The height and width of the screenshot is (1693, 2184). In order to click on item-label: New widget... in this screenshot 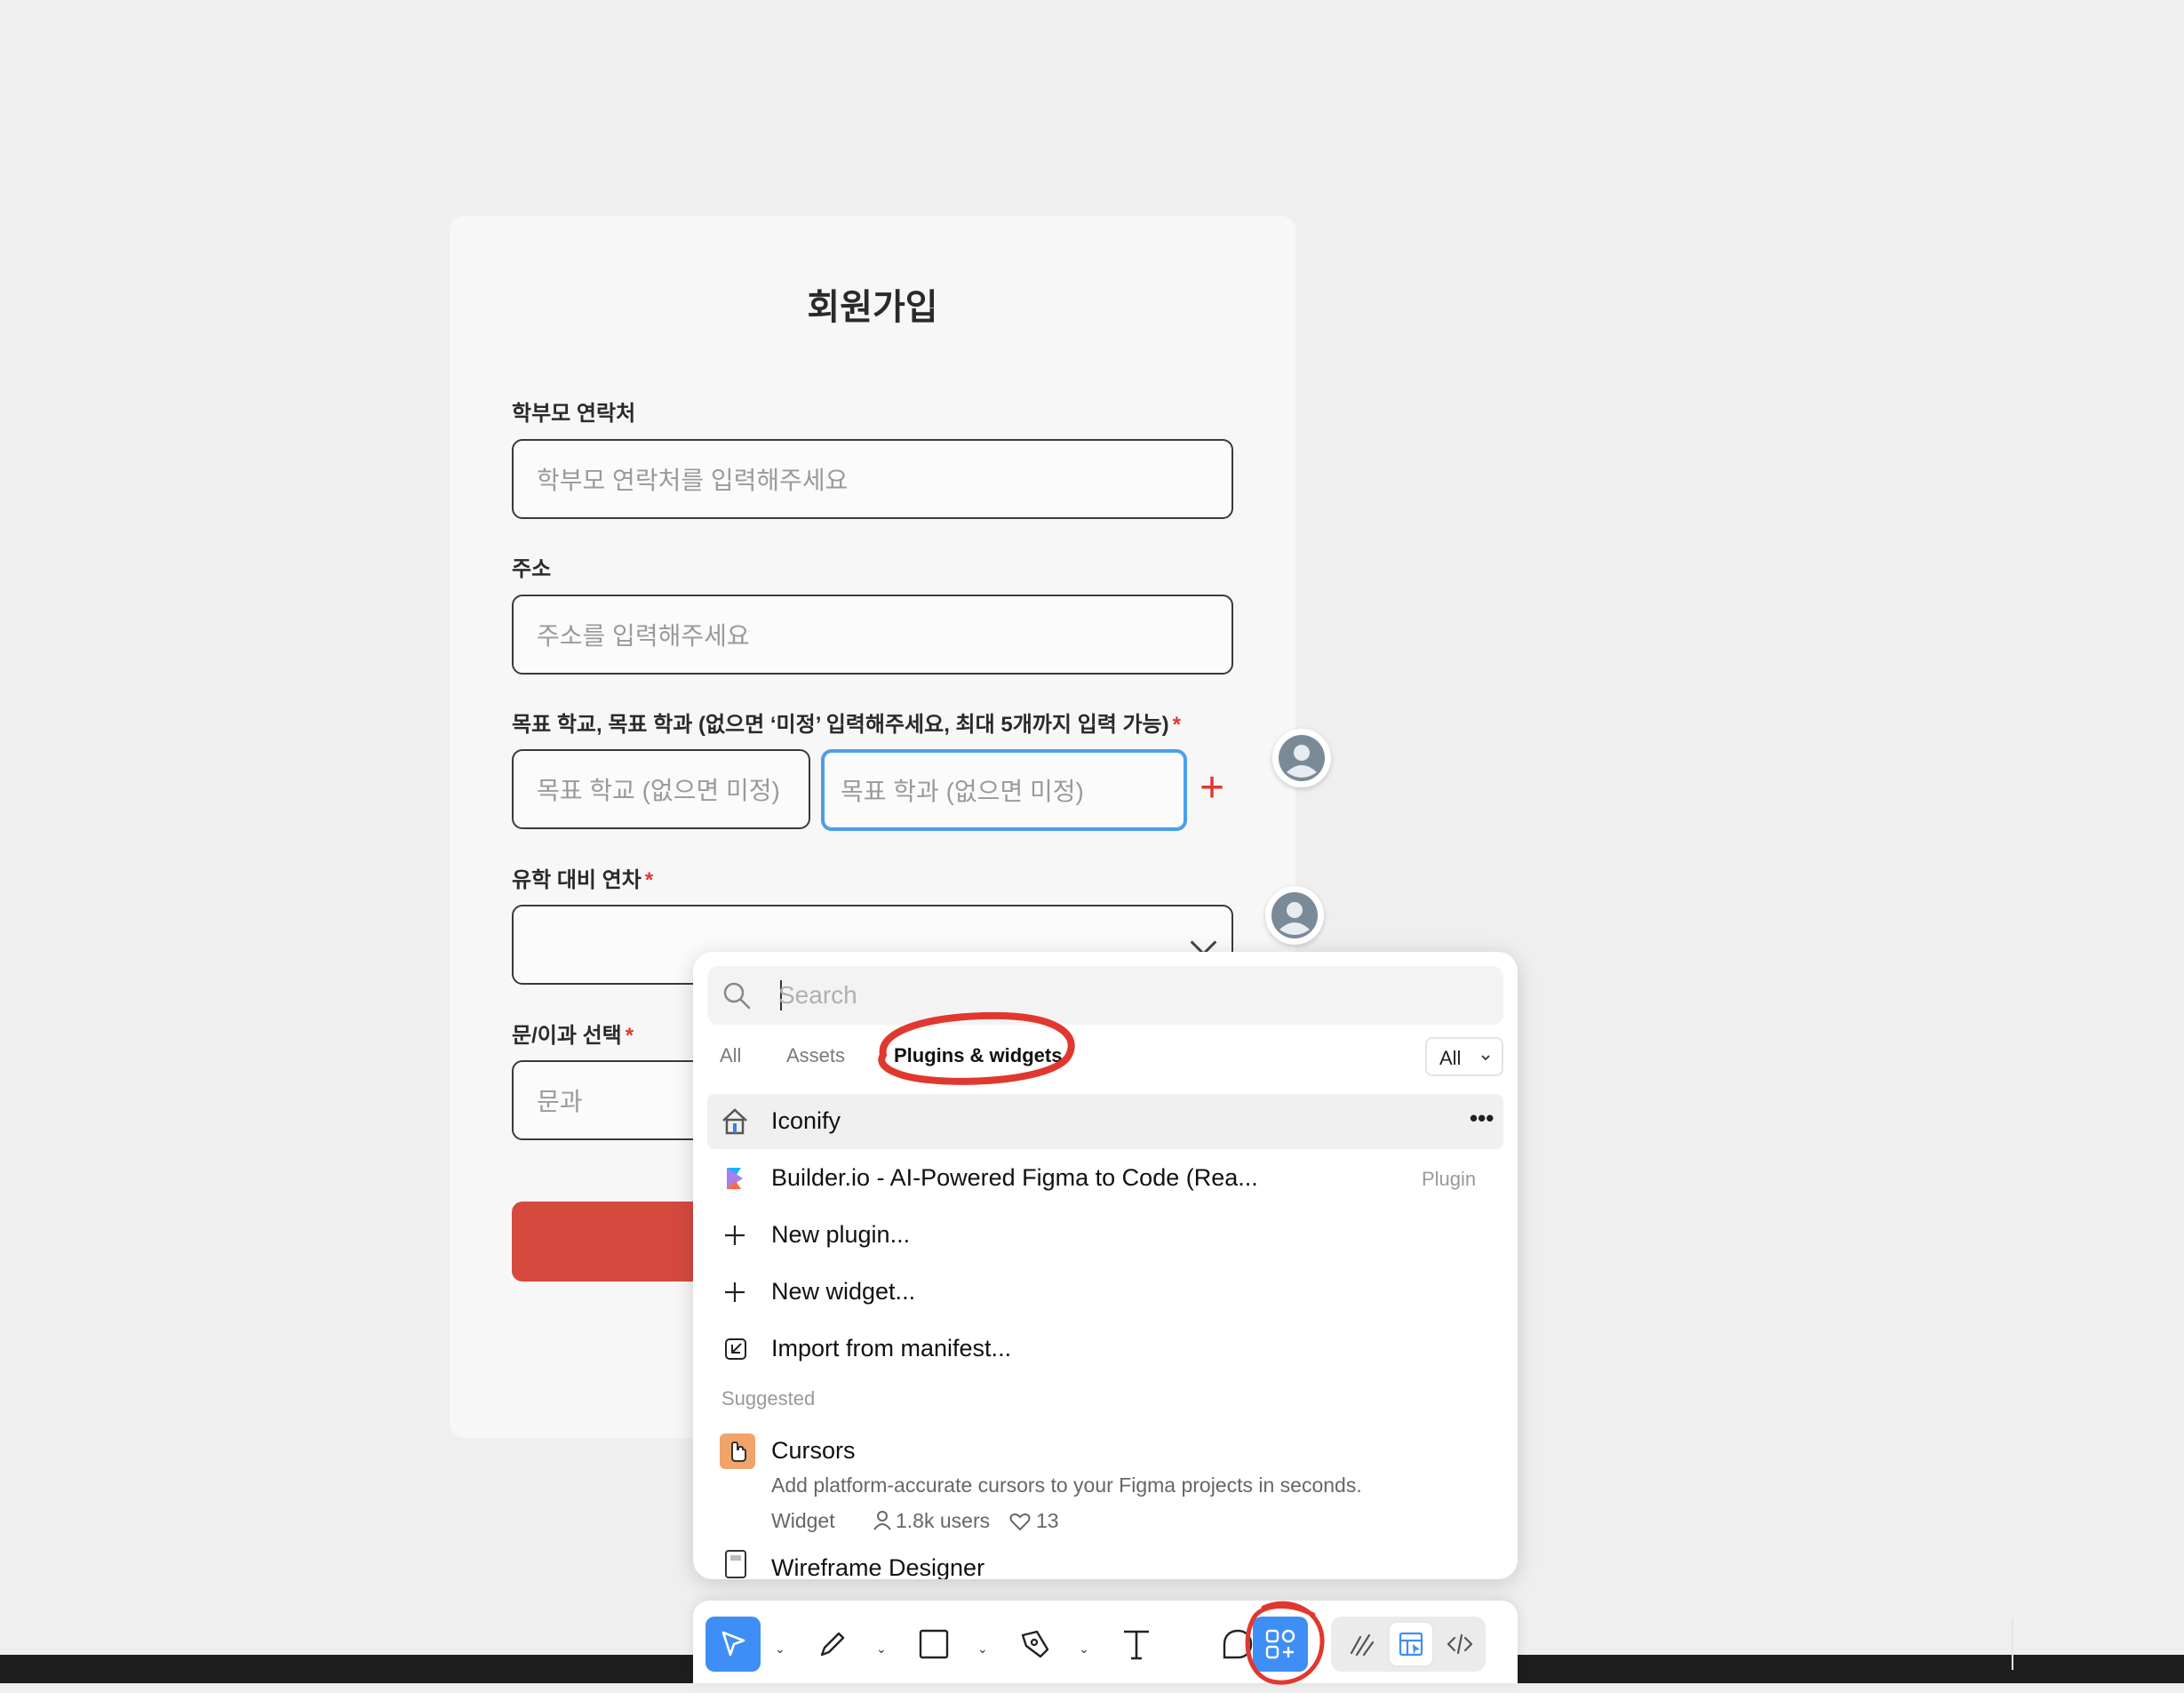, I will do `click(843, 1291)`.